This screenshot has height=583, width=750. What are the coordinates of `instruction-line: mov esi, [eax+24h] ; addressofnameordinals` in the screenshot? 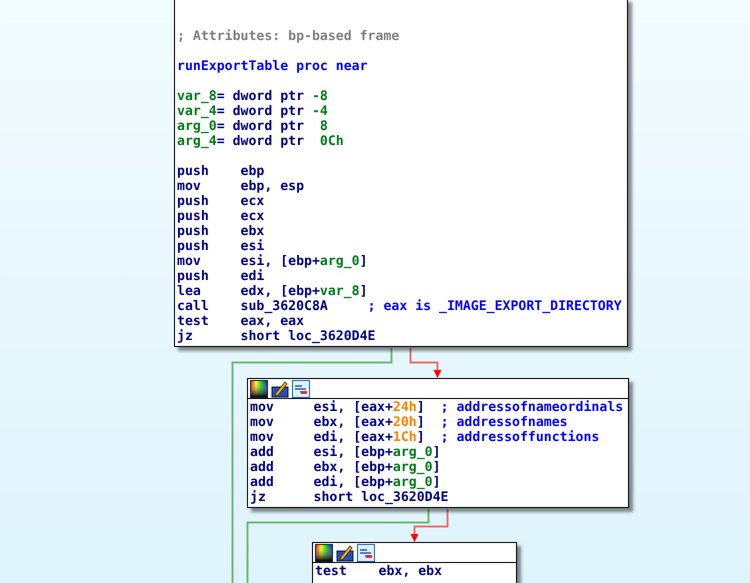 It's located at (437, 407).